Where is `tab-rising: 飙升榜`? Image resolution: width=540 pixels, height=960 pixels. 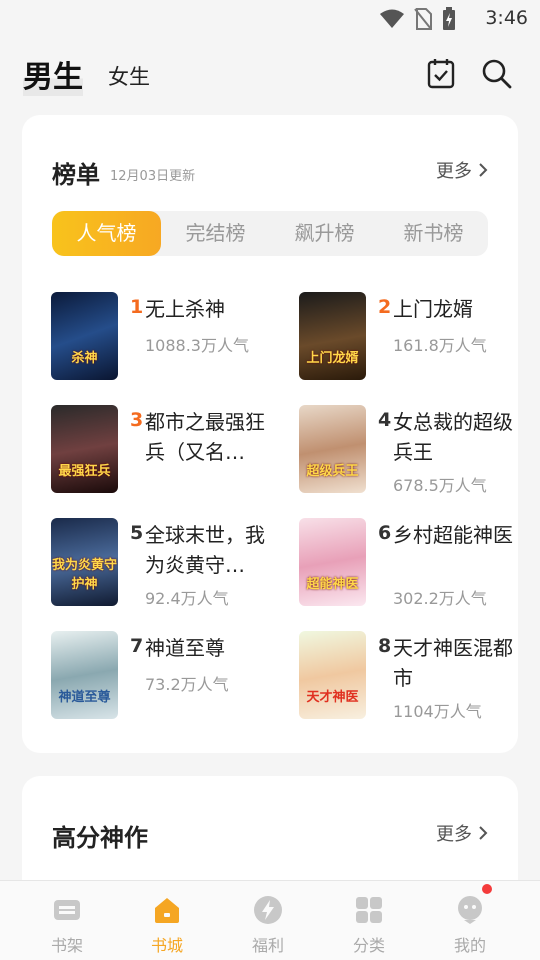
tab-rising: 飙升榜 is located at coordinates (324, 233).